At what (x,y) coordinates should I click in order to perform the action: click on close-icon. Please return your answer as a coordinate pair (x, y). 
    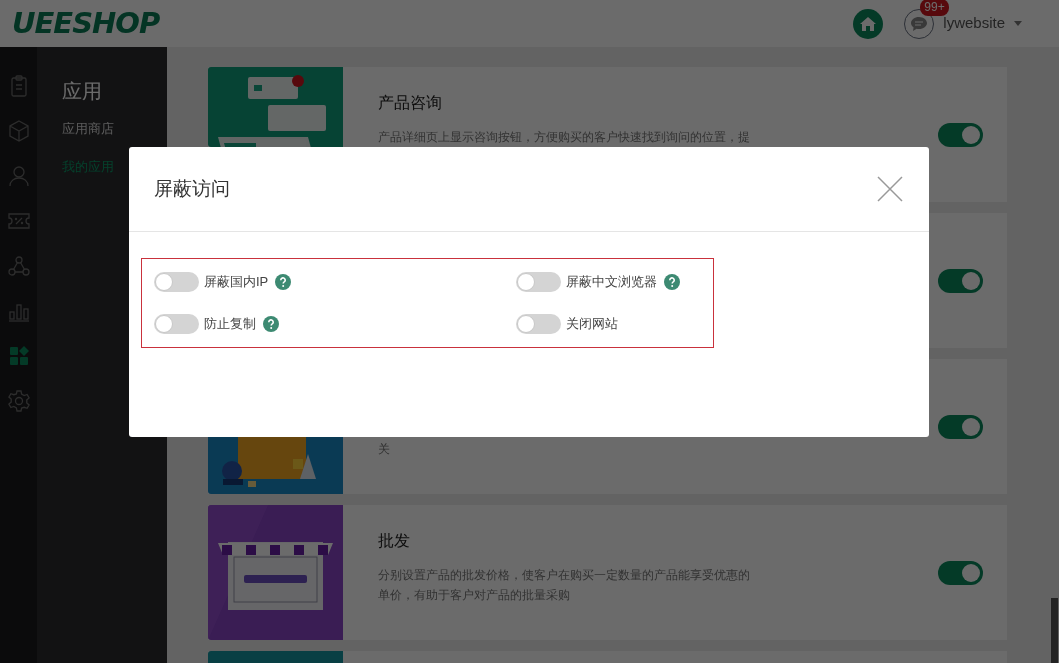
    Looking at the image, I should click on (890, 189).